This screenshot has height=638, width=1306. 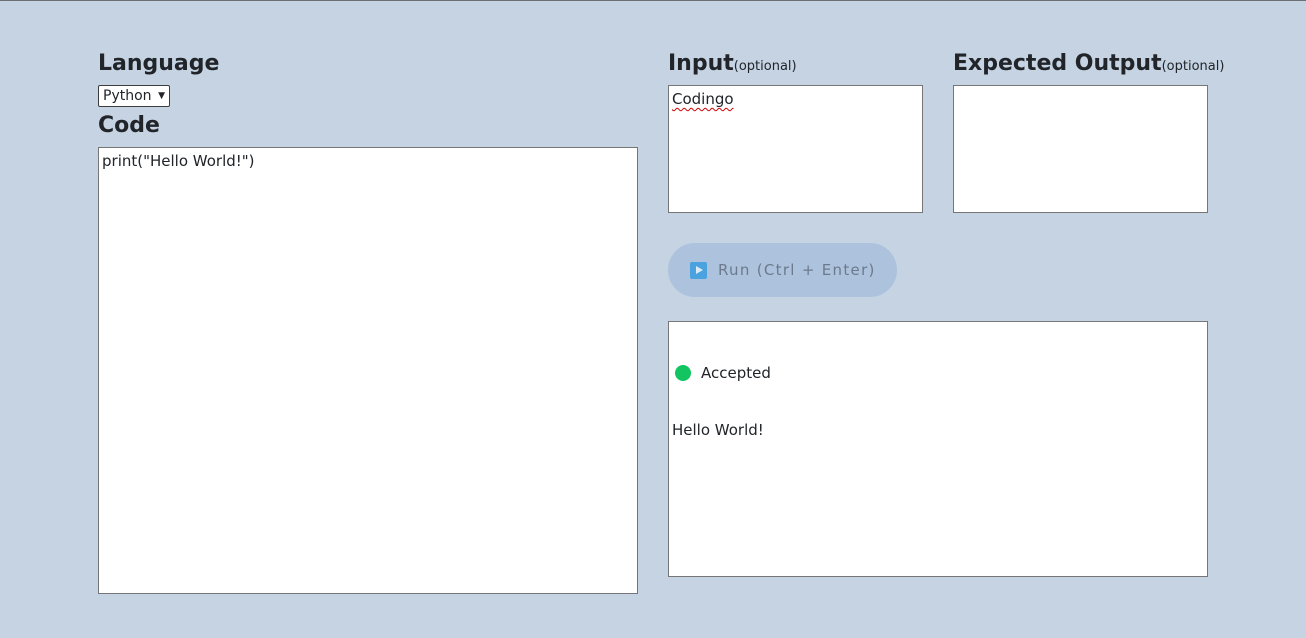 I want to click on input-heading: Input(optional), so click(x=732, y=63).